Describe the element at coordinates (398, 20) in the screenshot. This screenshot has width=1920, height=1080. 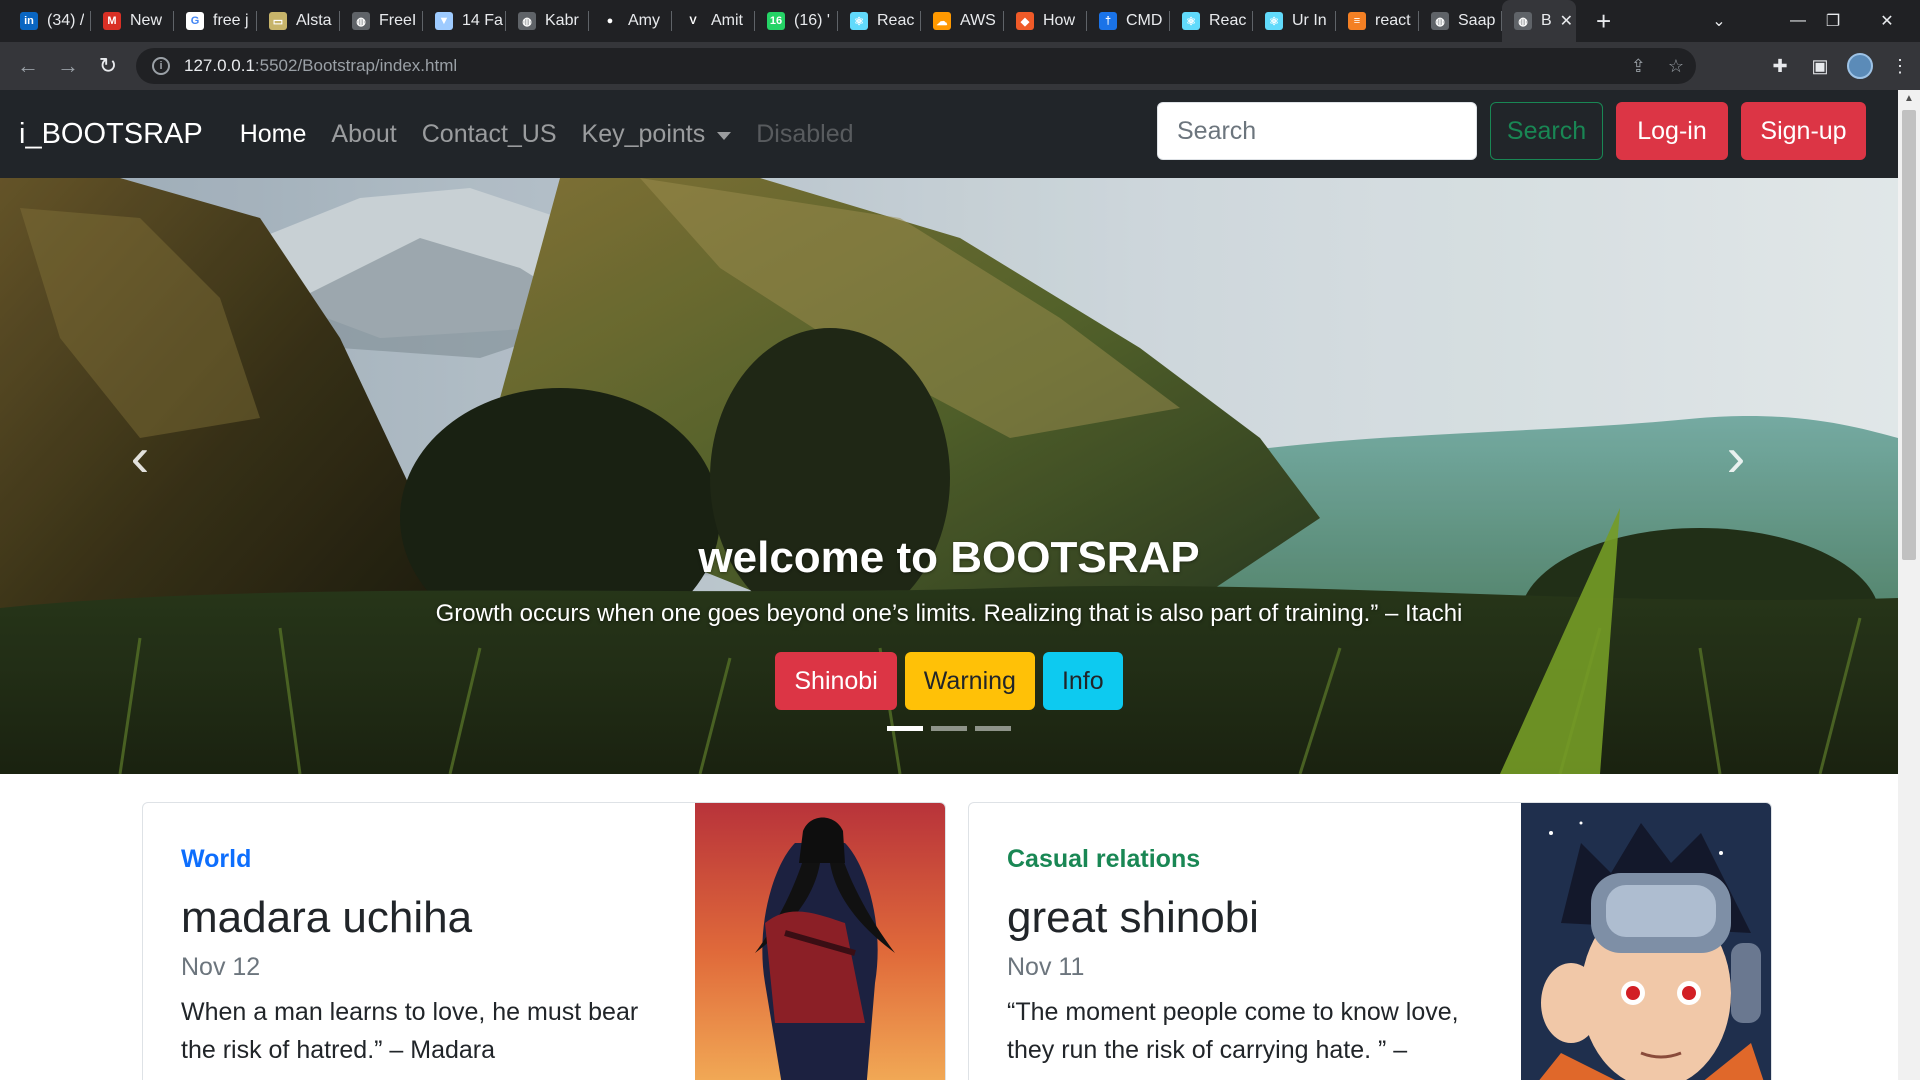
I see `browser-tab-label: FreeI` at that location.